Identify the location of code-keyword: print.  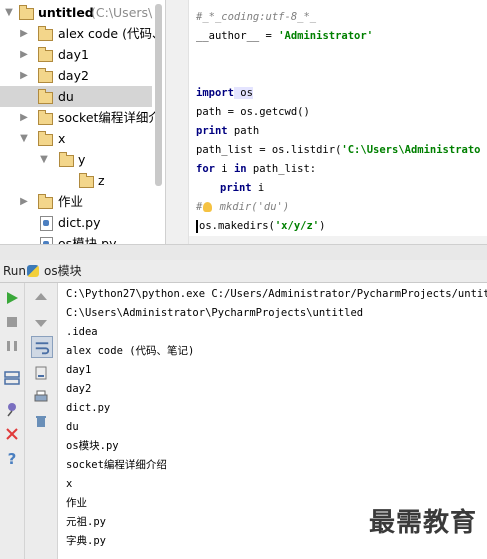
(236, 188).